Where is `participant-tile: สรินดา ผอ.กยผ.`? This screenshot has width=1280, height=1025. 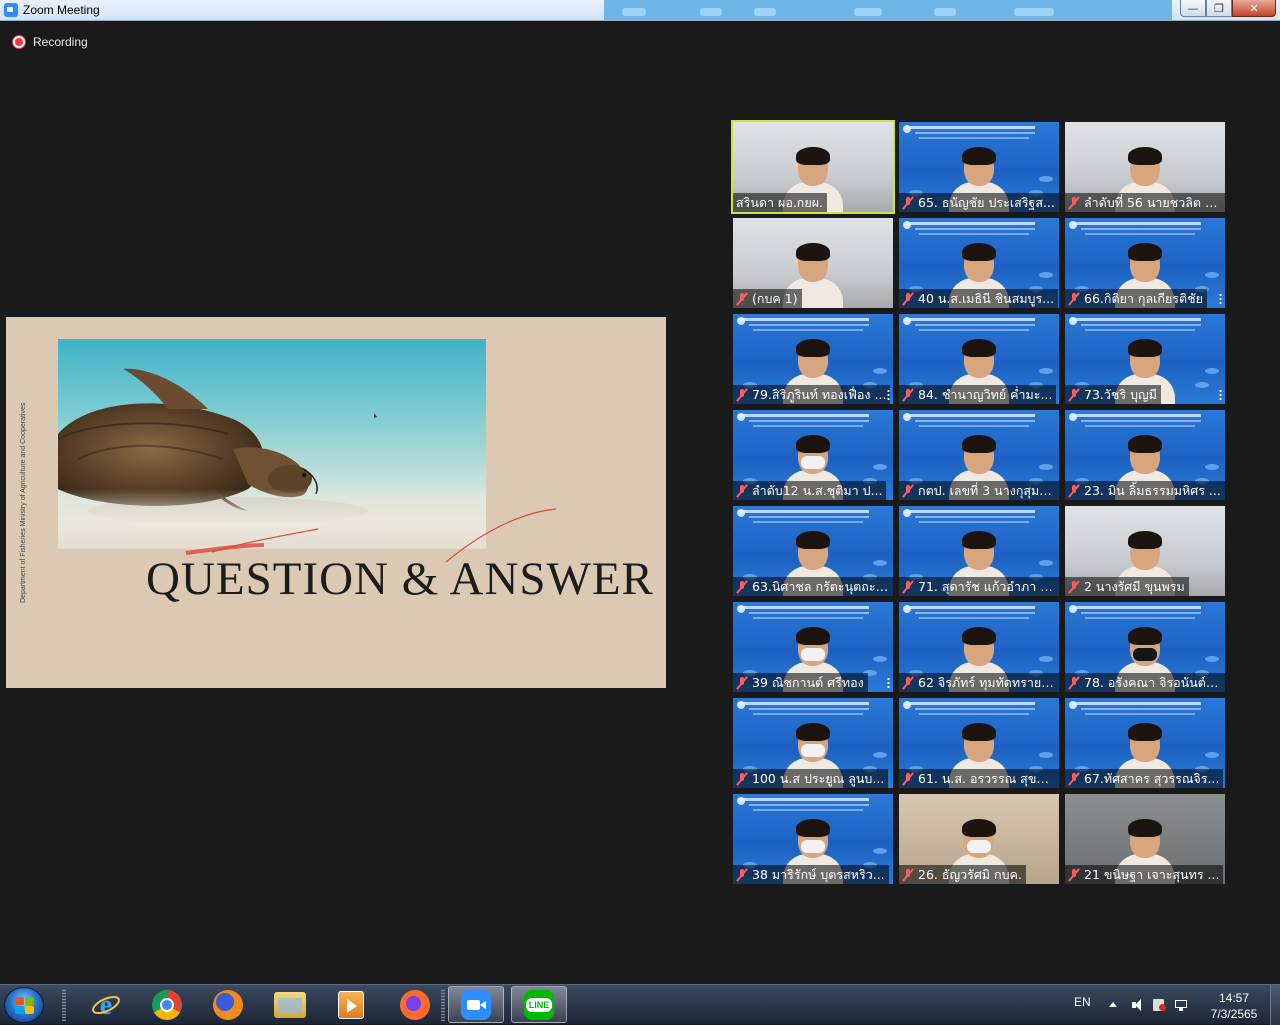
participant-tile: สรินดา ผอ.กยผ. is located at coordinates (813, 167).